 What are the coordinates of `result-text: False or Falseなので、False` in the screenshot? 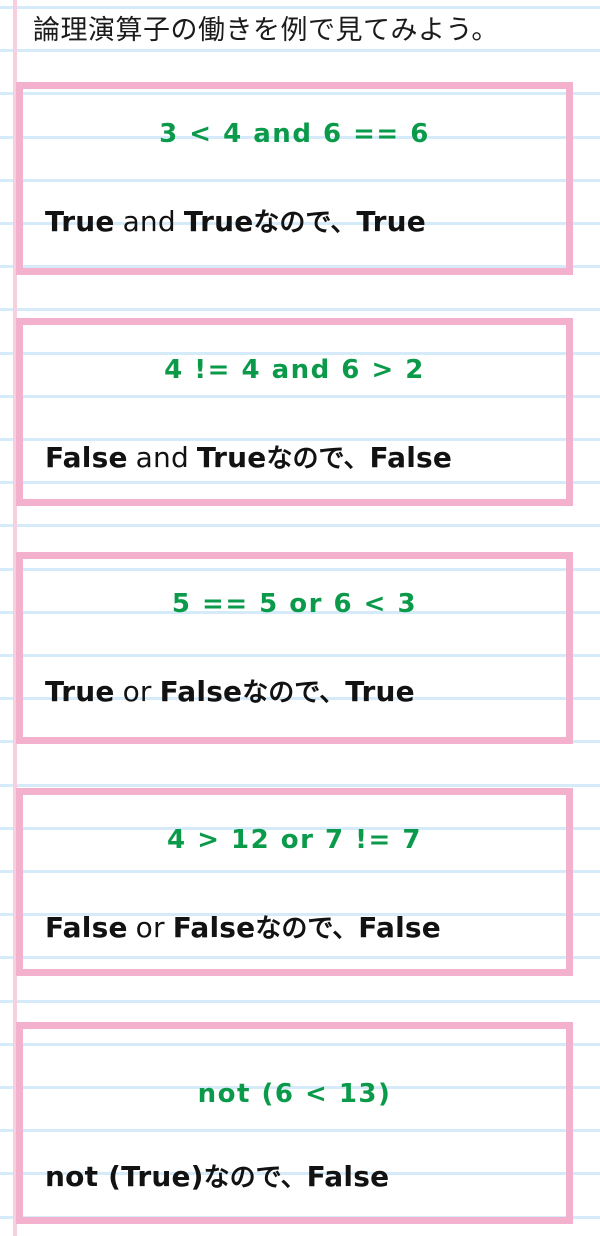 It's located at (300, 928).